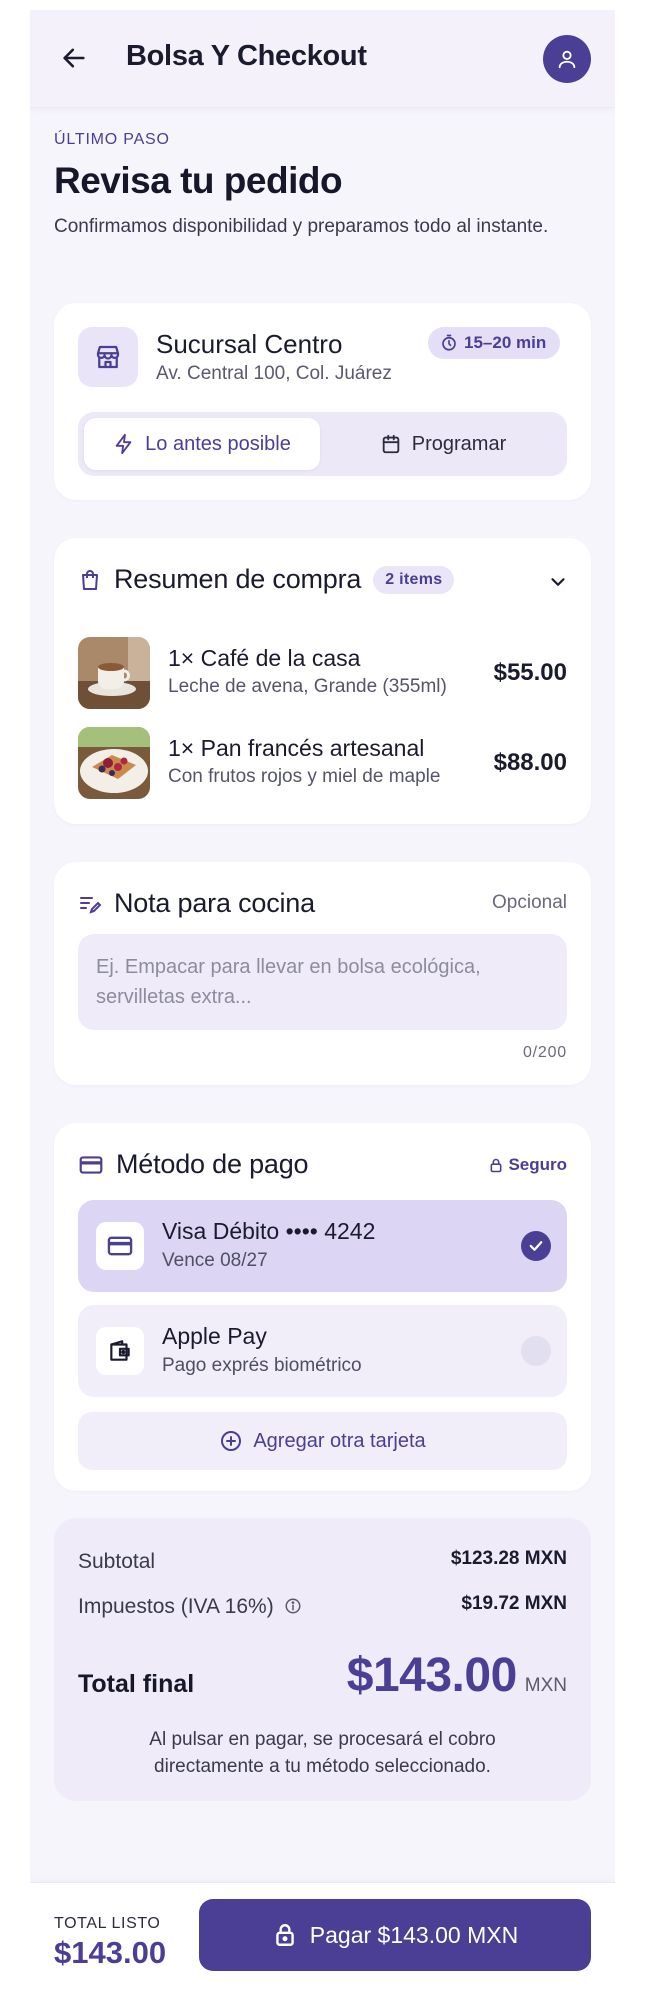  I want to click on wallet-icon, so click(120, 1350).